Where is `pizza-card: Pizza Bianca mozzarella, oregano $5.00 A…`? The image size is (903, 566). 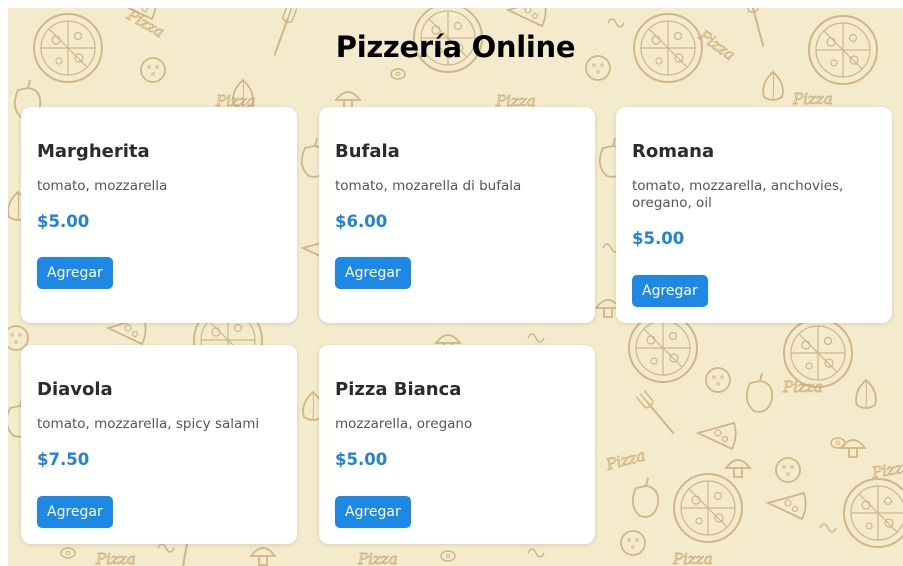
pizza-card: Pizza Bianca mozzarella, oregano $5.00 A… is located at coordinates (457, 444).